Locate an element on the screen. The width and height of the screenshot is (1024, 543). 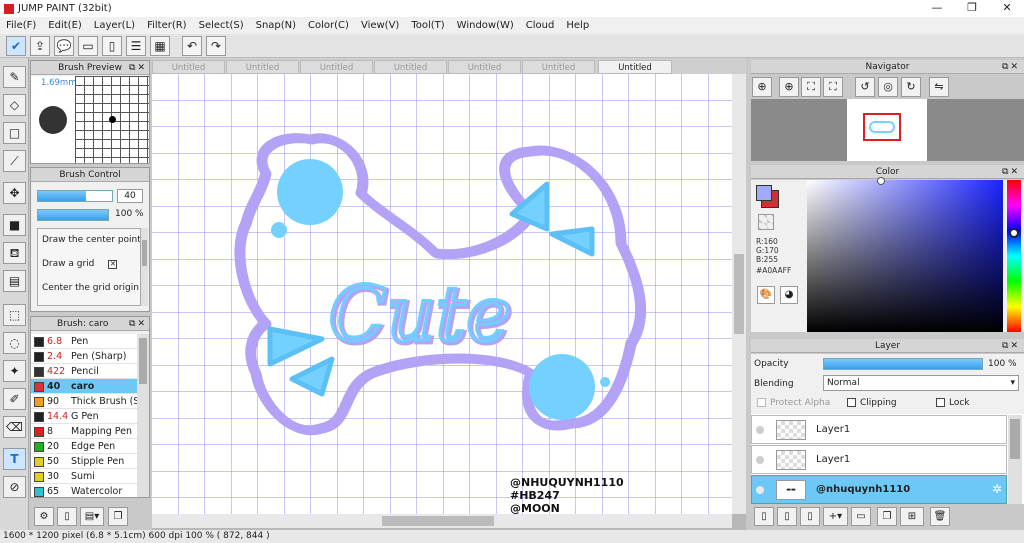
minimize-button: — is located at coordinates (937, 8).